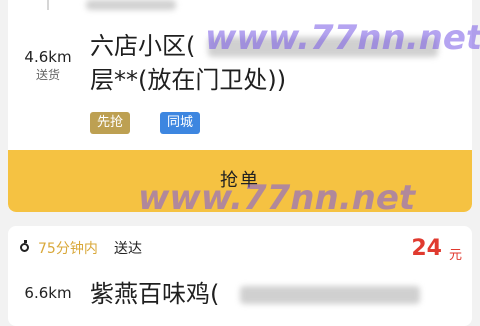 This screenshot has height=326, width=480. Describe the element at coordinates (180, 123) in the screenshot. I see `tag-same-city: 同城` at that location.